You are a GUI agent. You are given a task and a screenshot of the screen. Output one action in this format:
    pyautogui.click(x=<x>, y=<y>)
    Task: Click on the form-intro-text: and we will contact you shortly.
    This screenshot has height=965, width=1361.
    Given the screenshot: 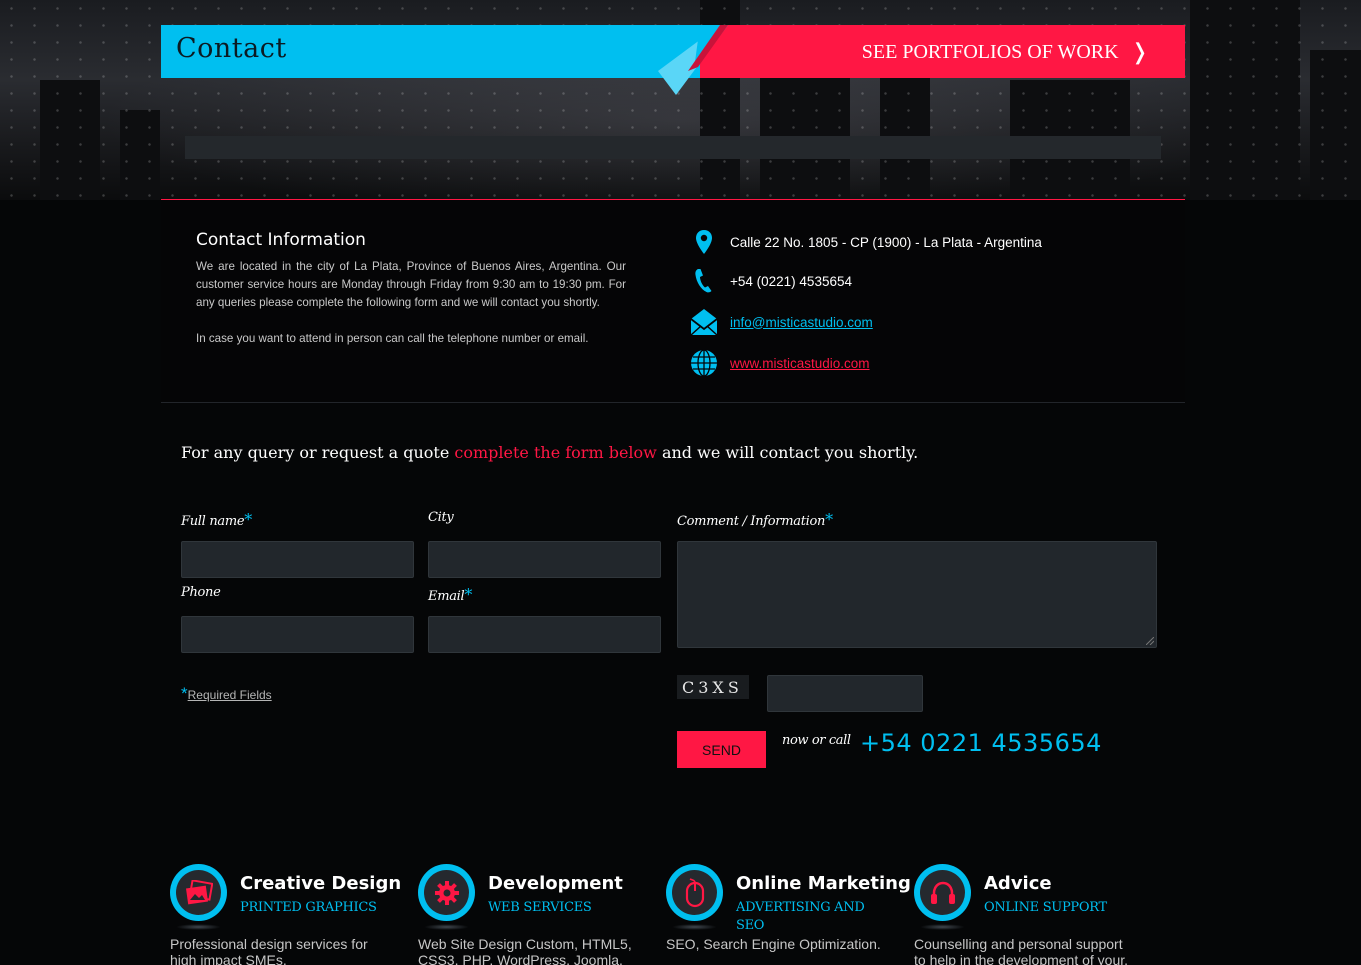 What is the action you would take?
    pyautogui.click(x=787, y=452)
    